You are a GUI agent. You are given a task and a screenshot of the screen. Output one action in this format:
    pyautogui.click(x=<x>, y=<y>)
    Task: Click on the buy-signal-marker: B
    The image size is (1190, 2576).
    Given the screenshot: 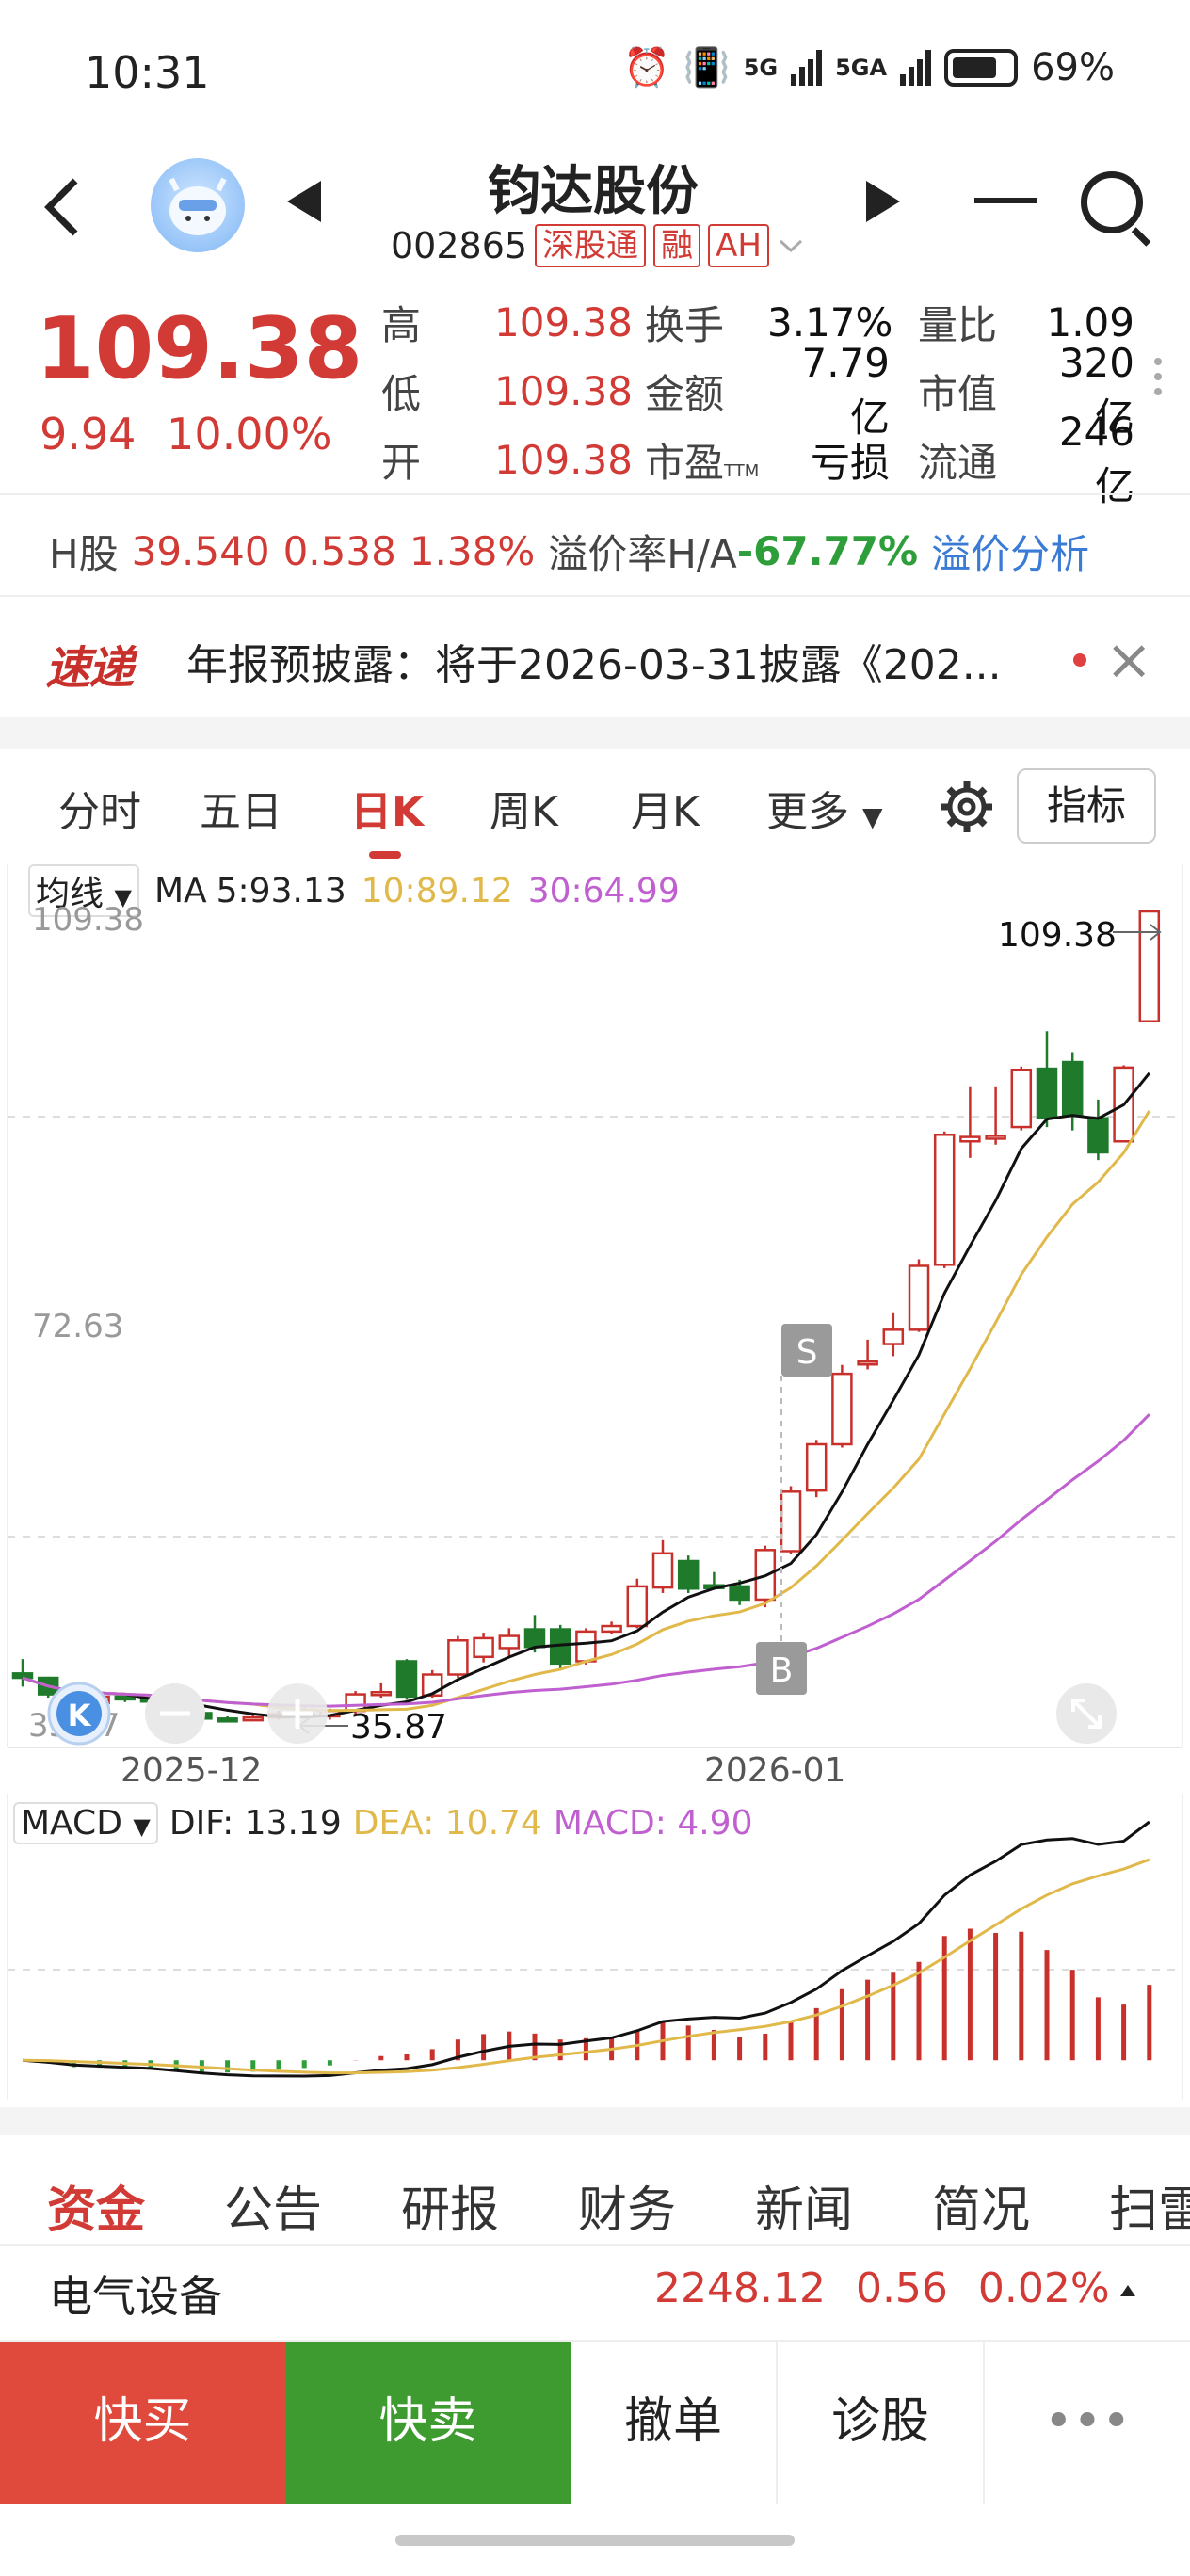 What is the action you would take?
    pyautogui.click(x=782, y=1670)
    